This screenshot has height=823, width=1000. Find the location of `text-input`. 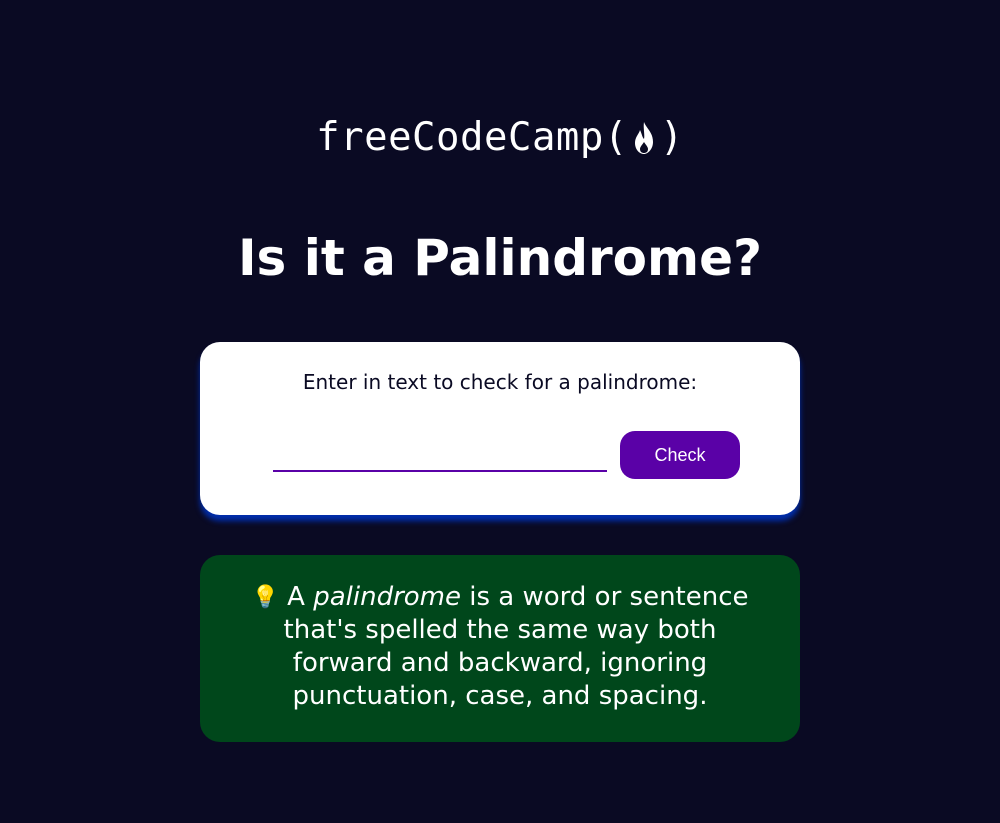

text-input is located at coordinates (440, 455).